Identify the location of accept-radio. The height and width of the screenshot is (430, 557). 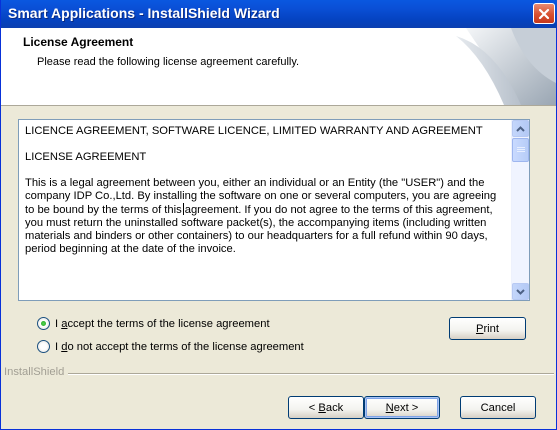
(43, 323).